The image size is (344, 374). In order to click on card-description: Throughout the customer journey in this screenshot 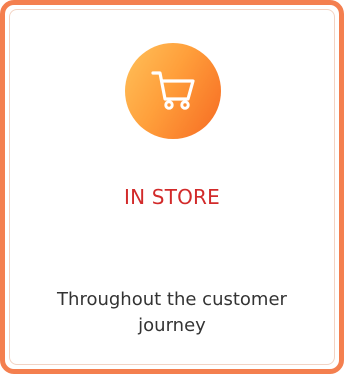, I will do `click(172, 312)`.